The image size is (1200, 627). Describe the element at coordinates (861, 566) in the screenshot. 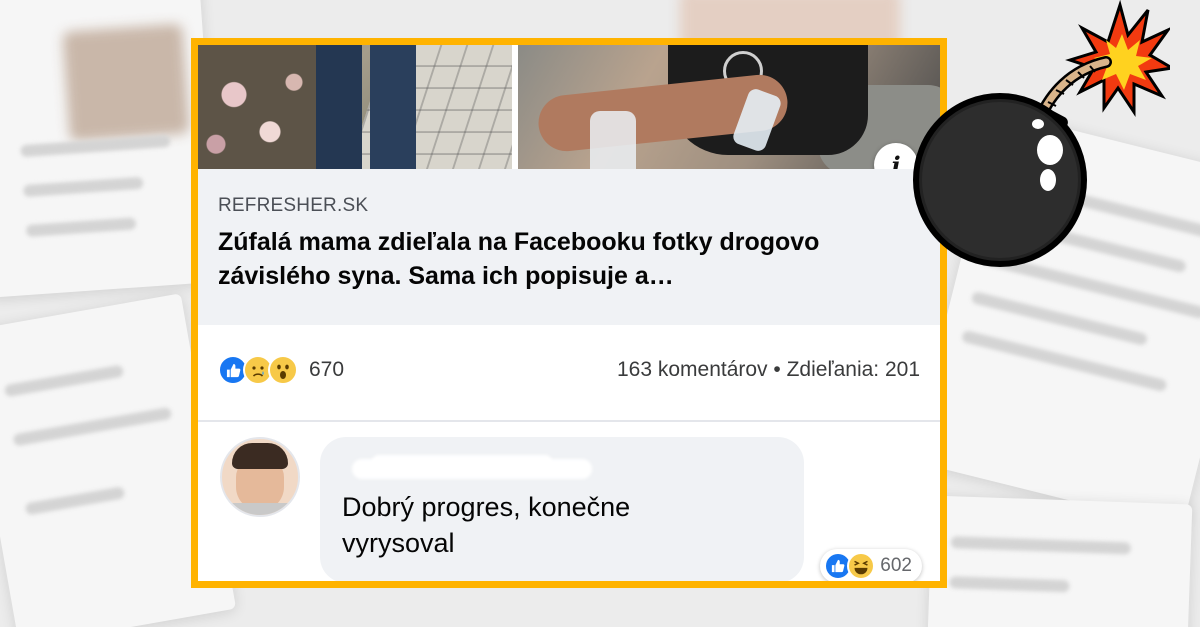

I see `haha-icon` at that location.